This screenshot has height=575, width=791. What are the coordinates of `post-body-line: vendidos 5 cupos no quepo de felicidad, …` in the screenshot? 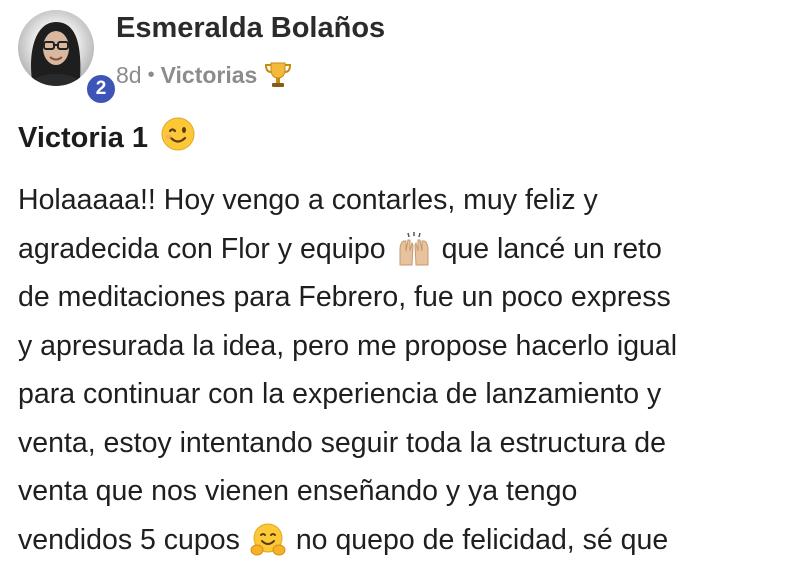 It's located at (403, 540).